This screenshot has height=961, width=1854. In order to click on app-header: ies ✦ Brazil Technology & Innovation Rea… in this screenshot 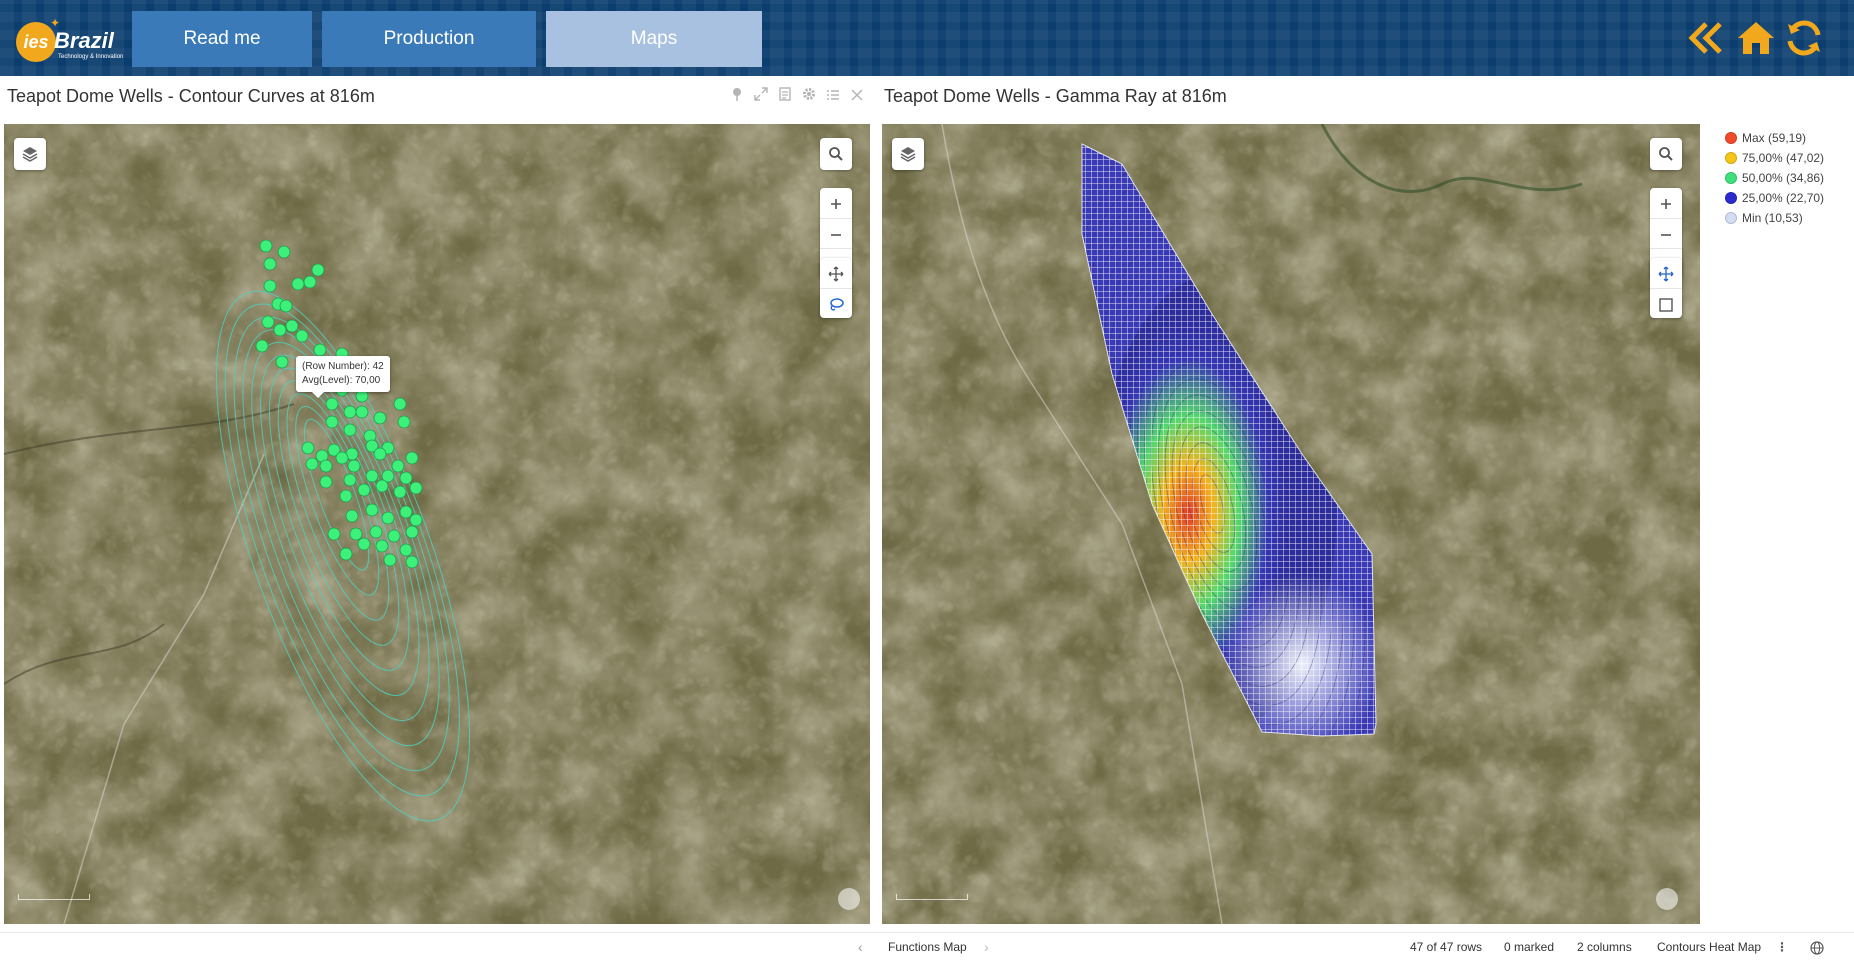, I will do `click(927, 38)`.